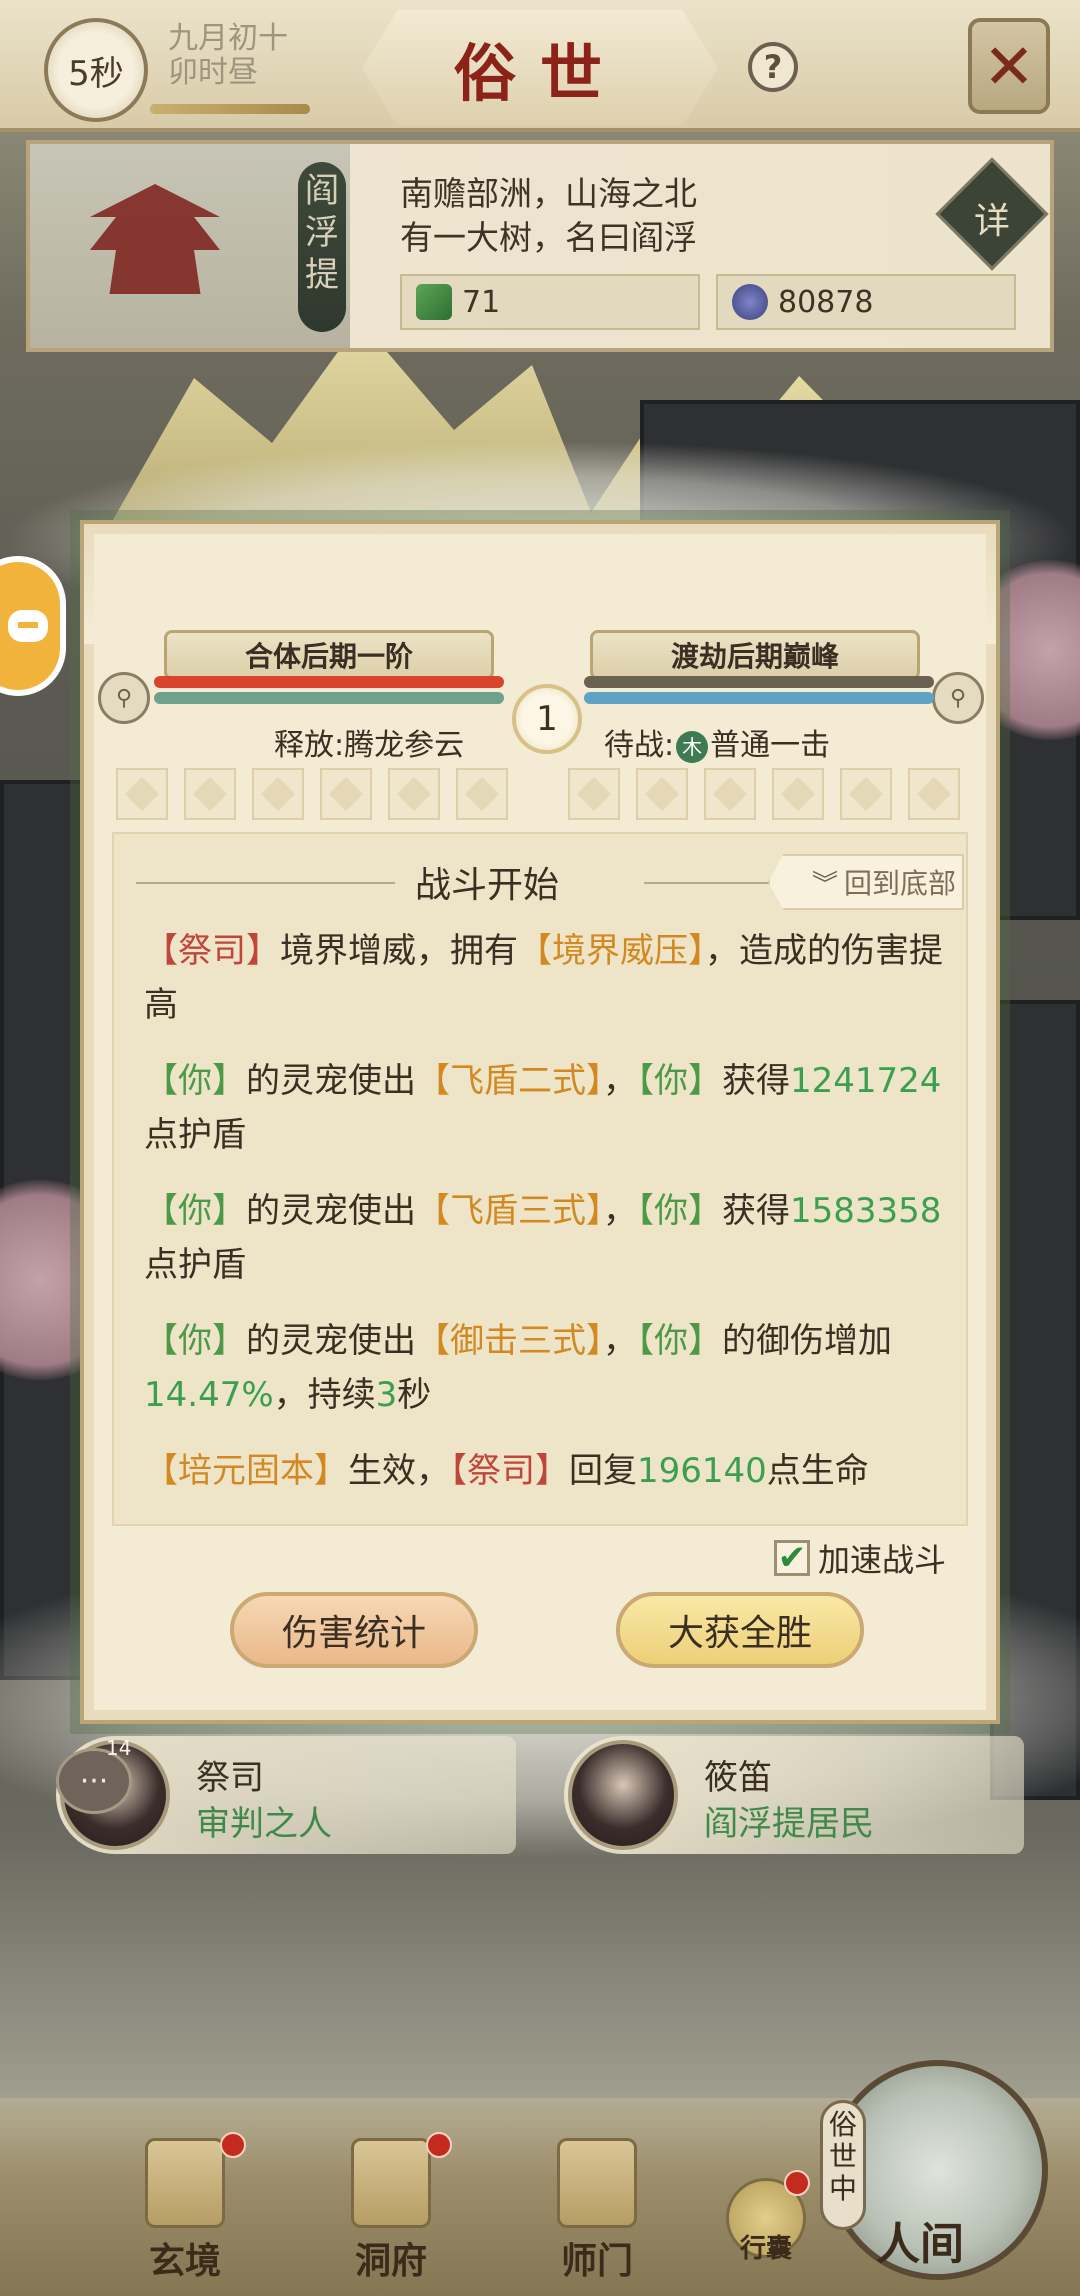 This screenshot has height=2296, width=1080. Describe the element at coordinates (824, 884) in the screenshot. I see `double-chevron-down-icon: ︾` at that location.